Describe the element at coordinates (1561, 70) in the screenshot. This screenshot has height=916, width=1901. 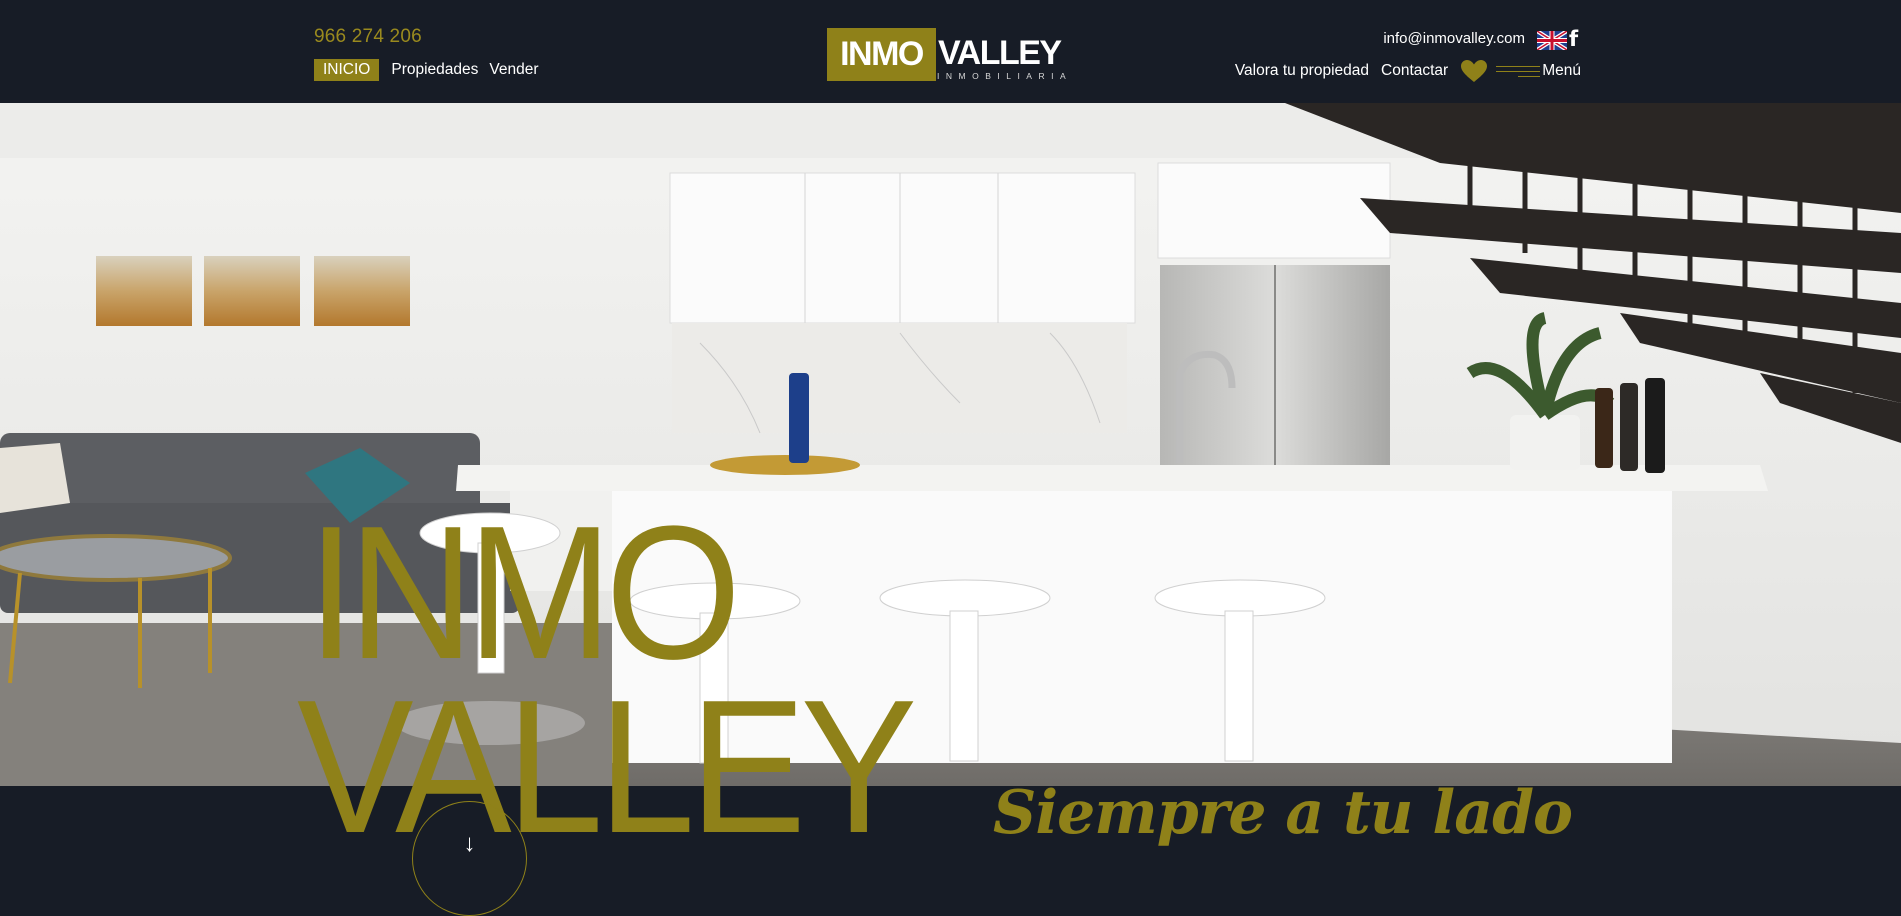
I see `menu-label: Menú` at that location.